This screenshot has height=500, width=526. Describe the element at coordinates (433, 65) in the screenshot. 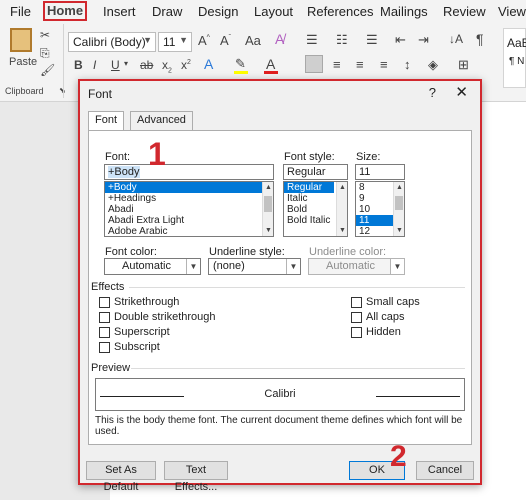

I see `shading-icon: ◈` at that location.